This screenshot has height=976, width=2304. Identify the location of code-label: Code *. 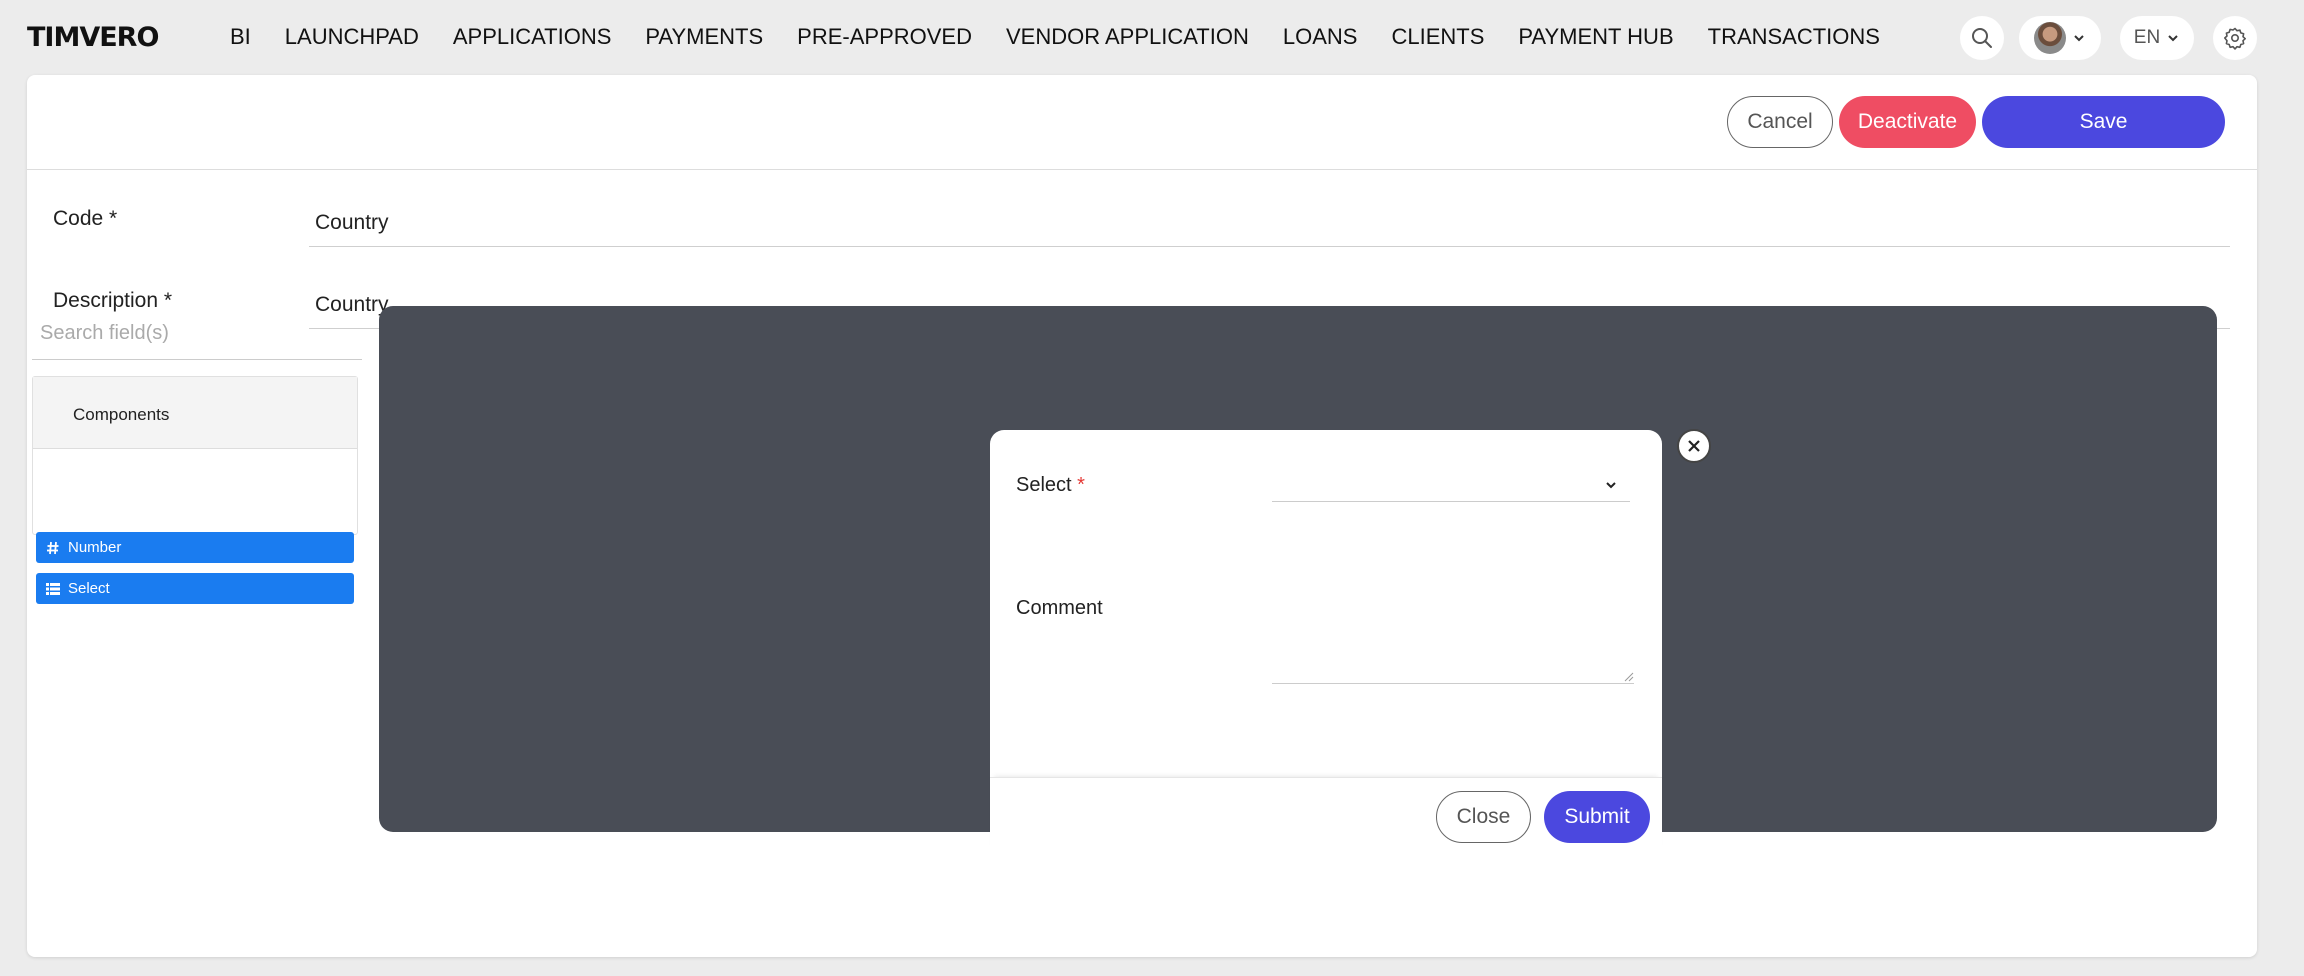
(85, 218).